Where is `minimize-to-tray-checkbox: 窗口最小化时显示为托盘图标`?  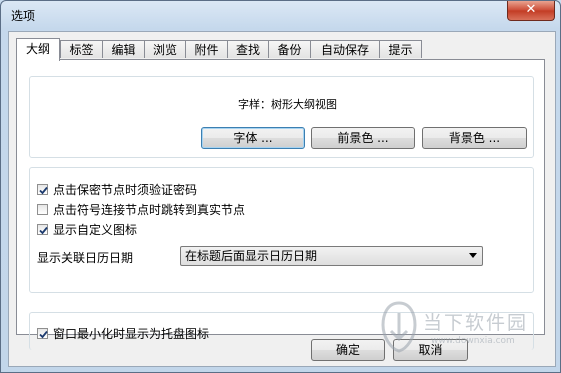
minimize-to-tray-checkbox: 窗口最小化时显示为托盘图标 is located at coordinates (123, 333).